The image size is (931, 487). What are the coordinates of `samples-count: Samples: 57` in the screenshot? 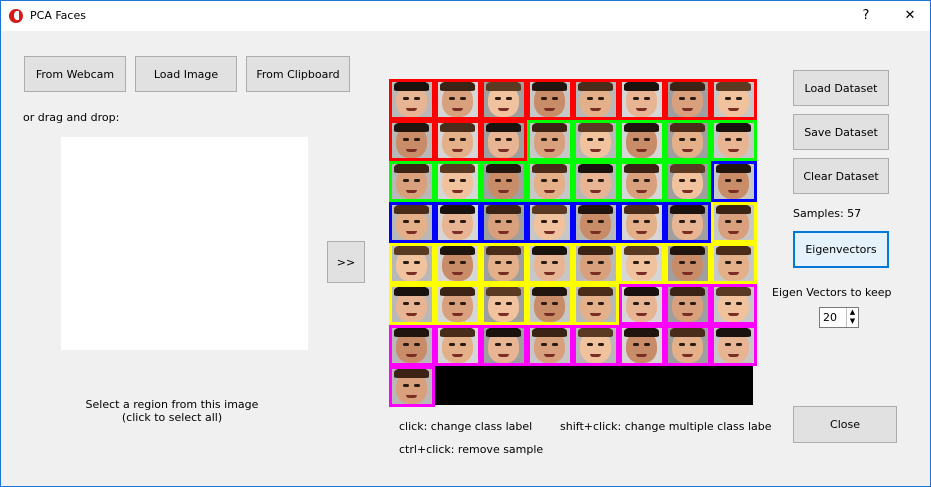 It's located at (827, 213).